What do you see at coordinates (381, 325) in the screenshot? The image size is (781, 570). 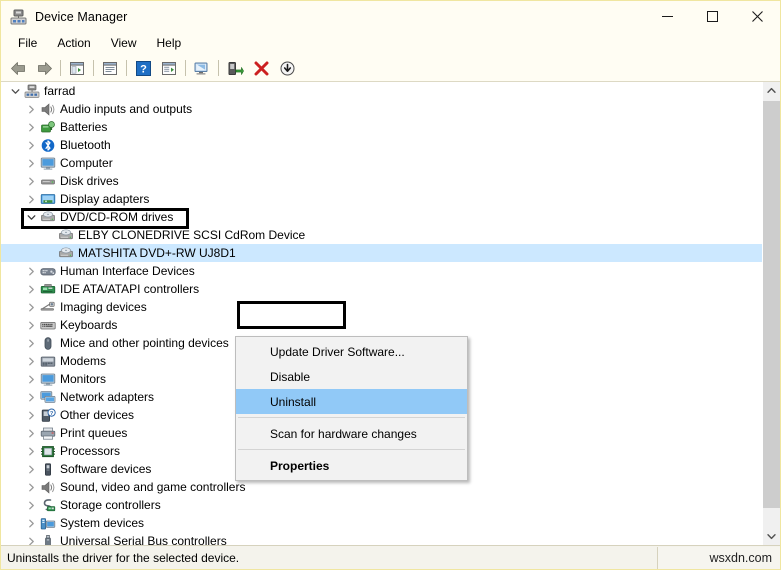 I see `tree-row: Keyboards` at bounding box center [381, 325].